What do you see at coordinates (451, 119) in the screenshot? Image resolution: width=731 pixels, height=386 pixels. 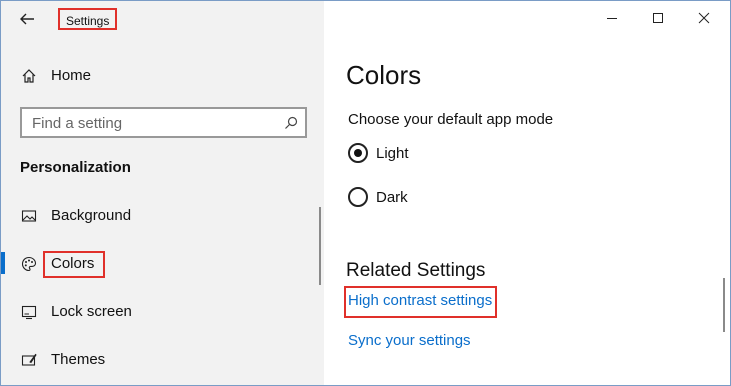 I see `app-mode-label: Choose your default app mode` at bounding box center [451, 119].